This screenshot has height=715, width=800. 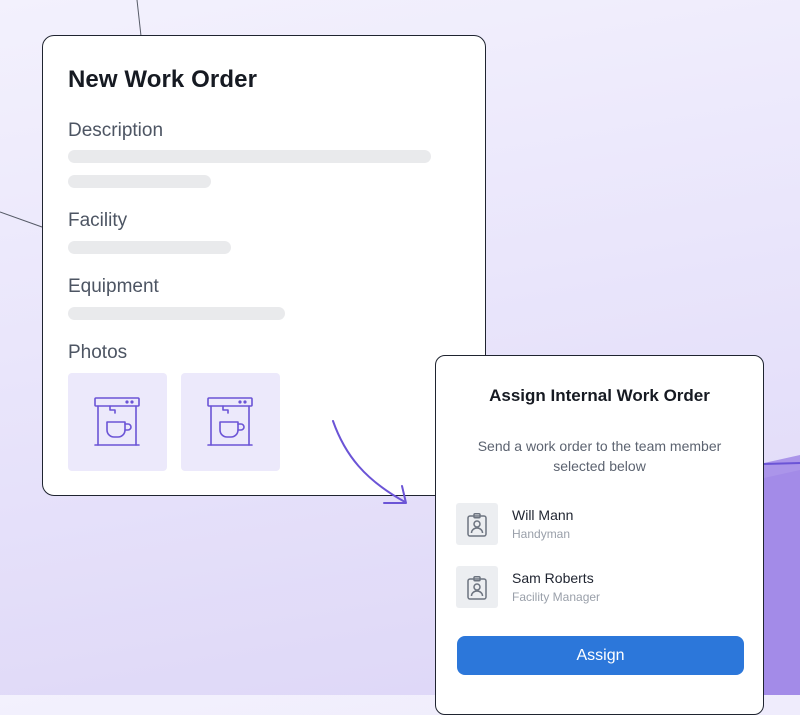 I want to click on member-name: Will Mann, so click(x=543, y=515).